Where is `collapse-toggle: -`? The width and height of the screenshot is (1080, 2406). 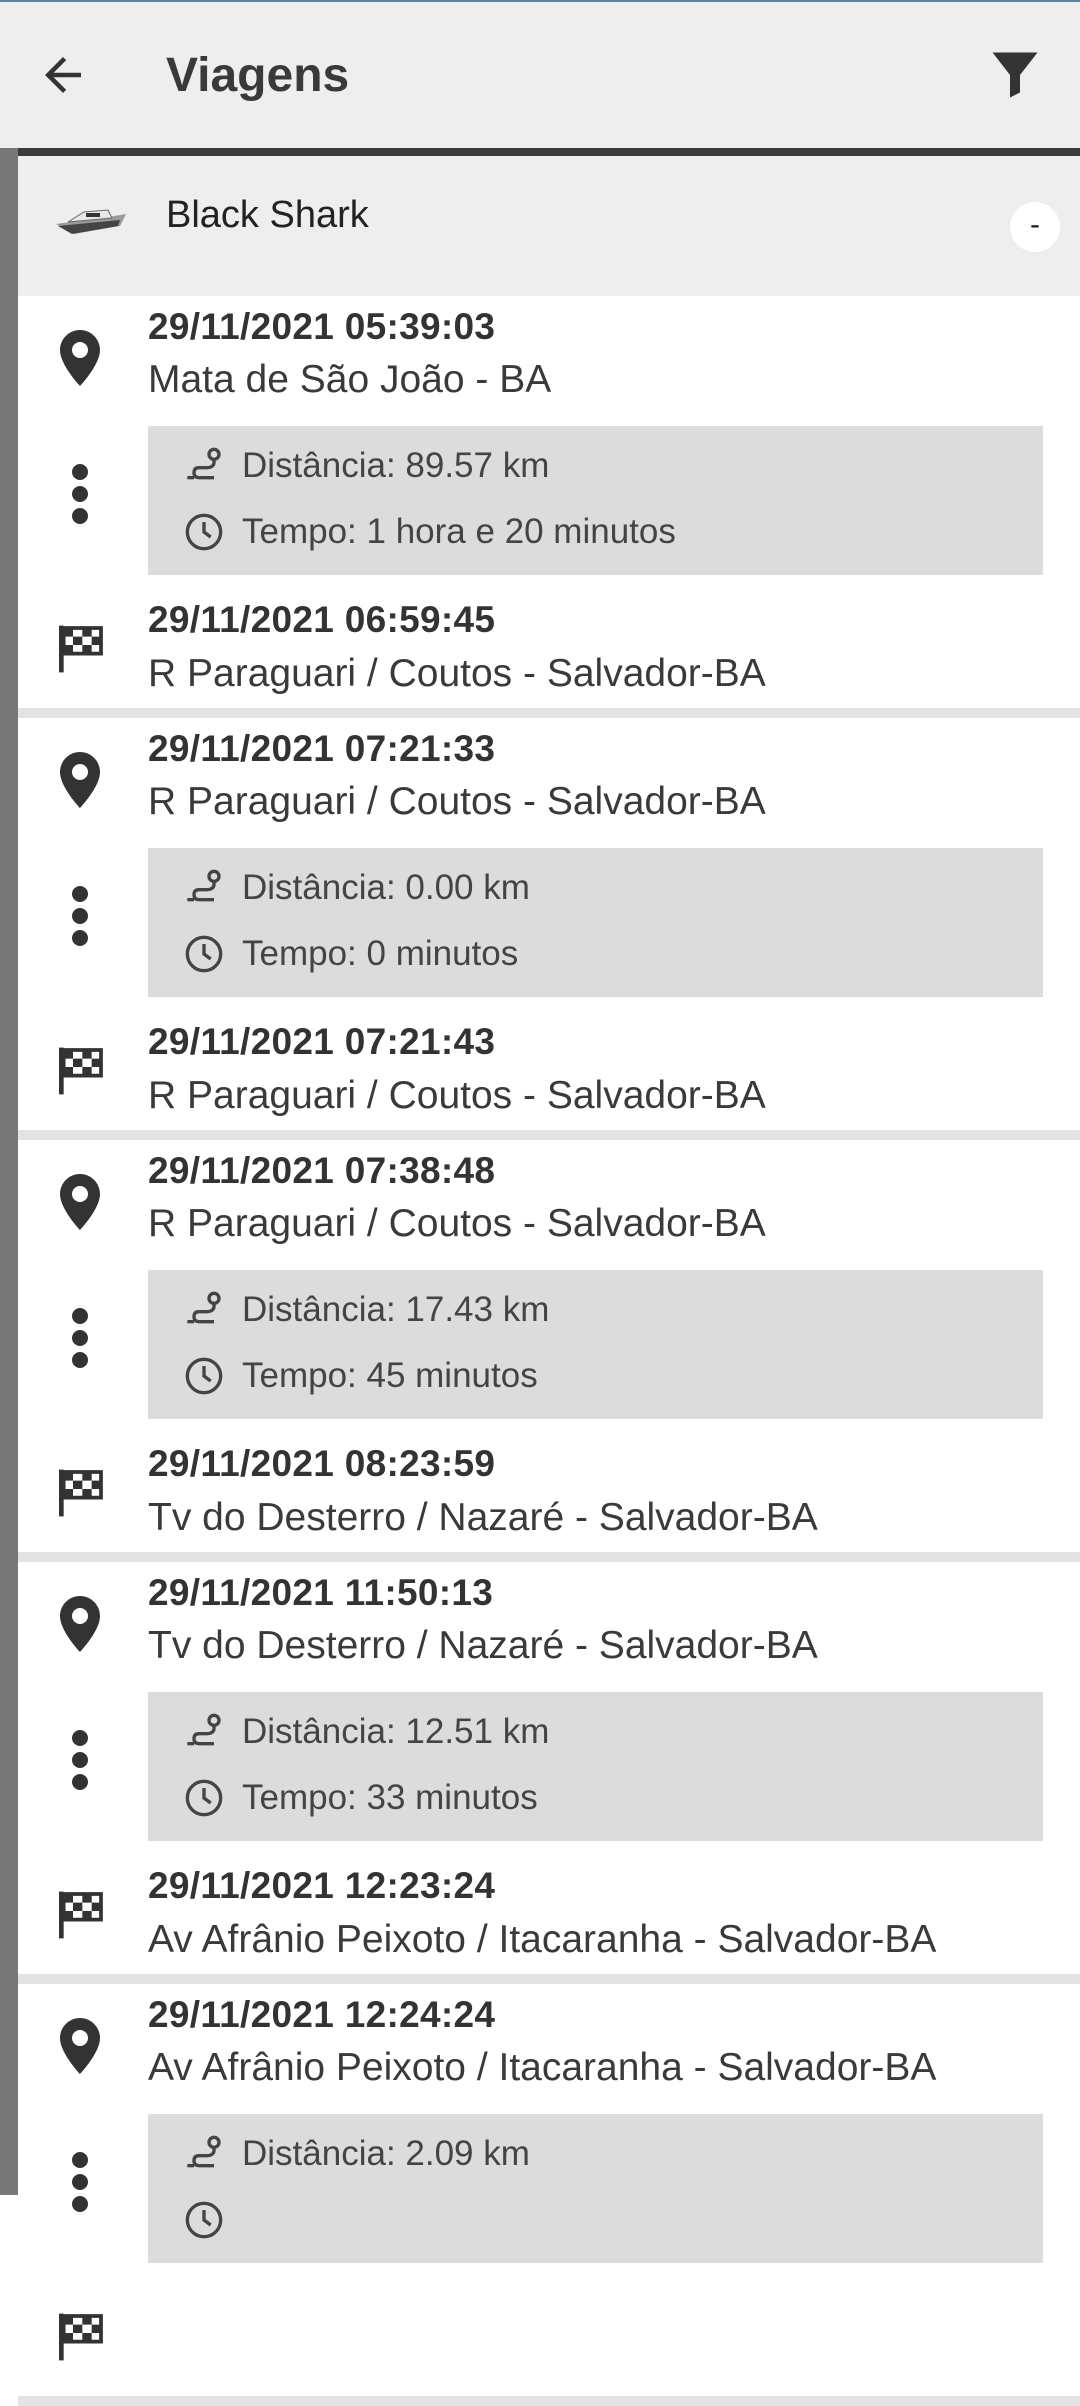
collapse-toggle: - is located at coordinates (1035, 227).